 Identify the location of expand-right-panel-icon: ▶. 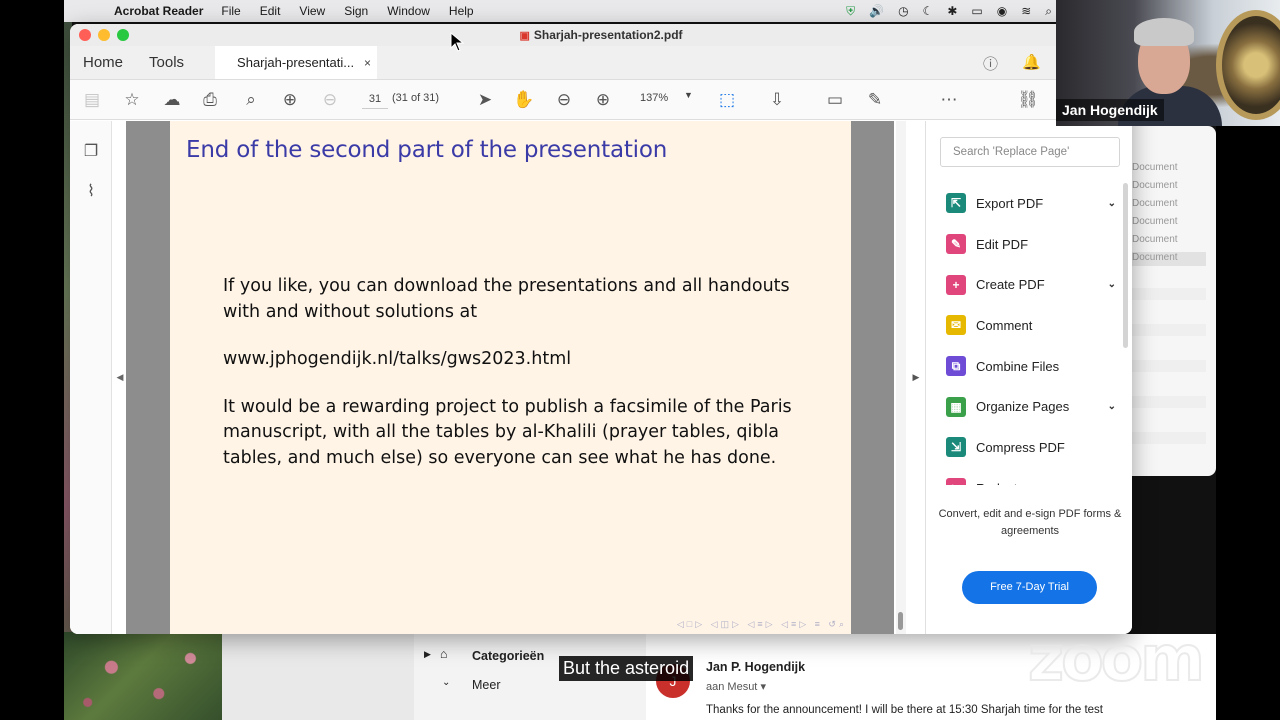
(916, 377).